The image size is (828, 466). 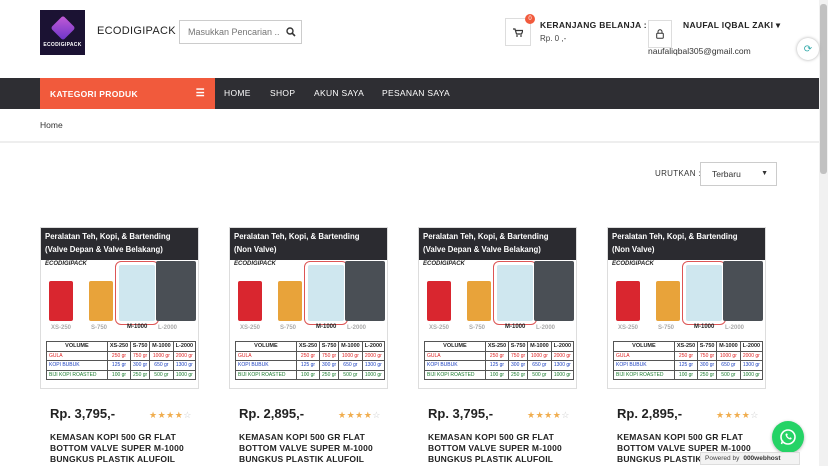 I want to click on spec-cell: 1300 gr, so click(x=373, y=365).